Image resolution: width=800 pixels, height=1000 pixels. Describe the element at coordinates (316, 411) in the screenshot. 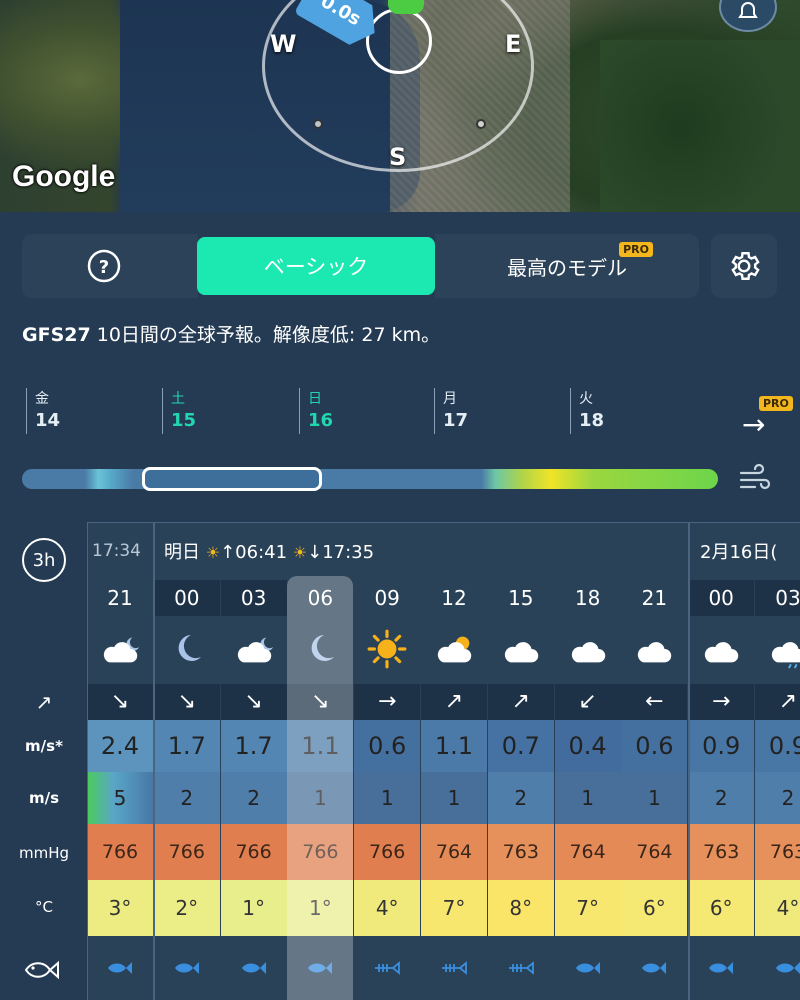

I see `day-item: 日 16` at that location.